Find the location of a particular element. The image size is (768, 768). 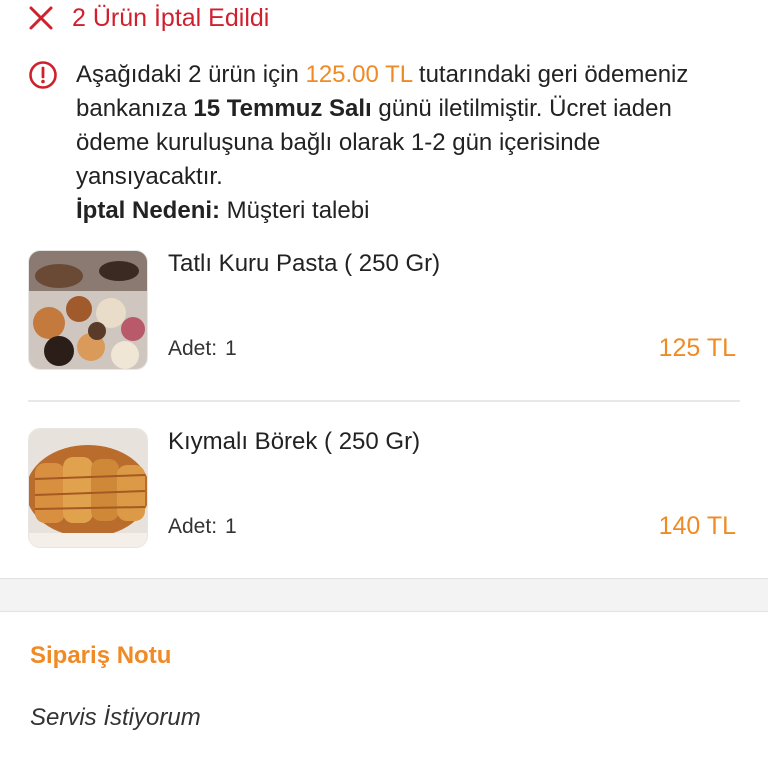

refund-amount: 125.00 TL is located at coordinates (359, 74).